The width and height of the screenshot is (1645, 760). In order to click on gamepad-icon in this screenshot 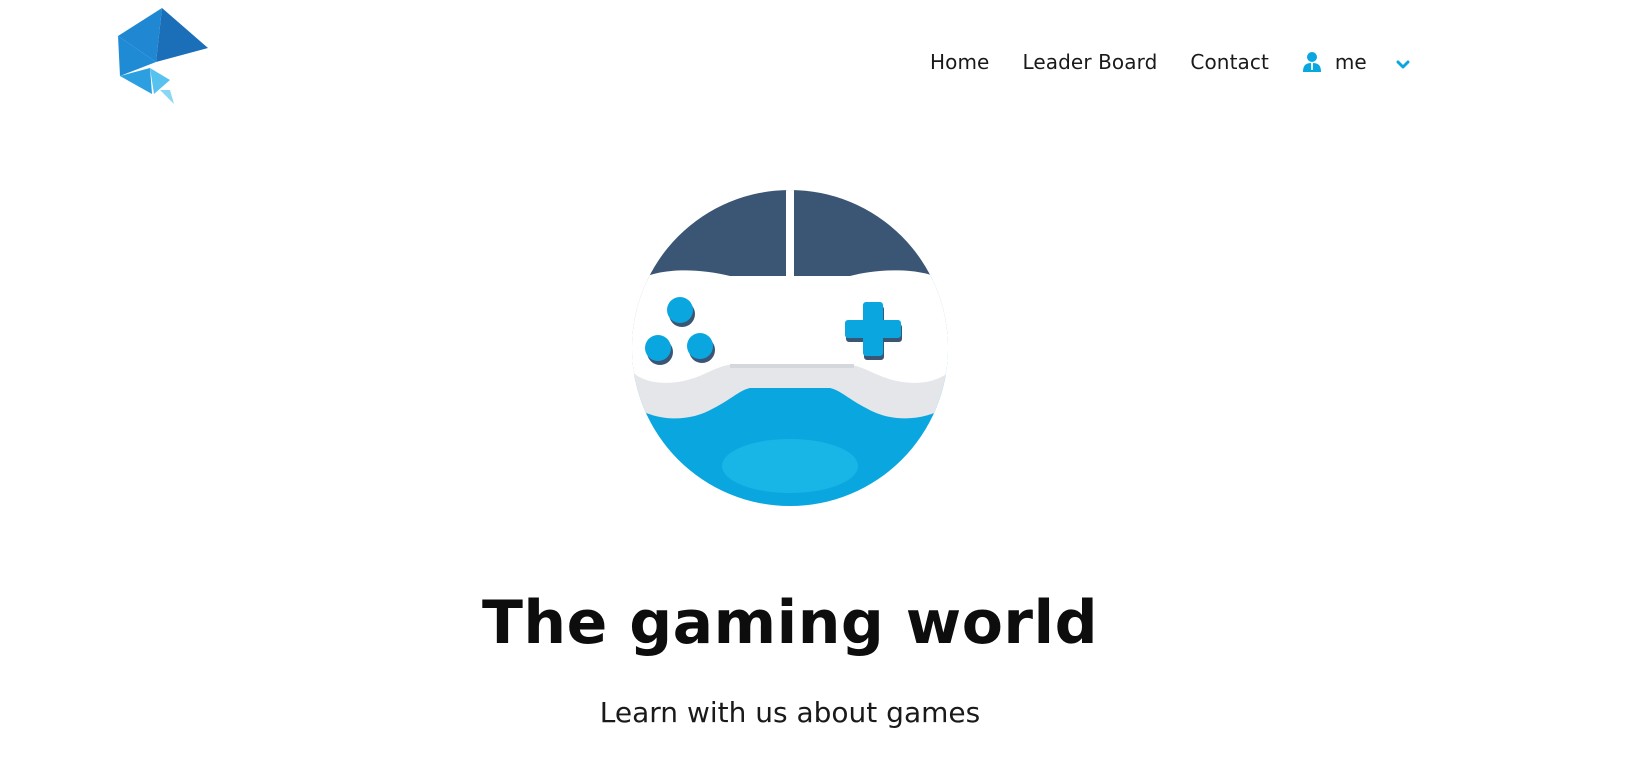, I will do `click(790, 348)`.